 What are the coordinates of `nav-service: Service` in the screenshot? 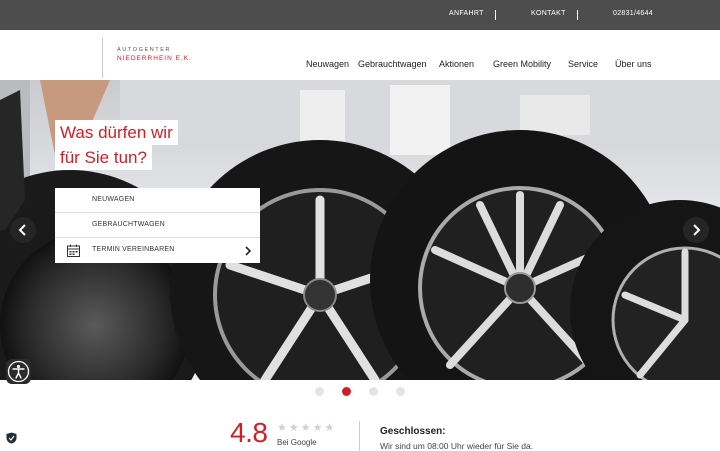 It's located at (583, 64).